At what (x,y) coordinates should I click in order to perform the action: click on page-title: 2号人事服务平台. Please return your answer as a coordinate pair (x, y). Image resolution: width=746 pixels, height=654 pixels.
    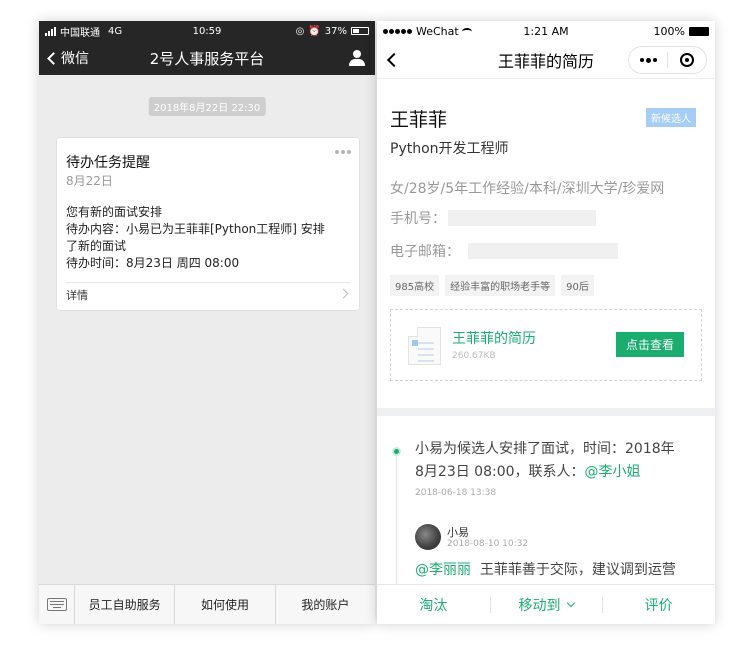
    Looking at the image, I should click on (207, 58).